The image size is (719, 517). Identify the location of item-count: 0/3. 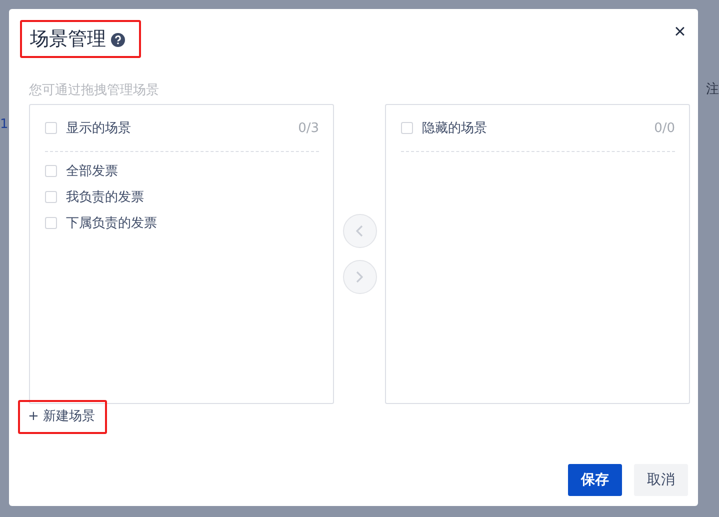
(308, 128).